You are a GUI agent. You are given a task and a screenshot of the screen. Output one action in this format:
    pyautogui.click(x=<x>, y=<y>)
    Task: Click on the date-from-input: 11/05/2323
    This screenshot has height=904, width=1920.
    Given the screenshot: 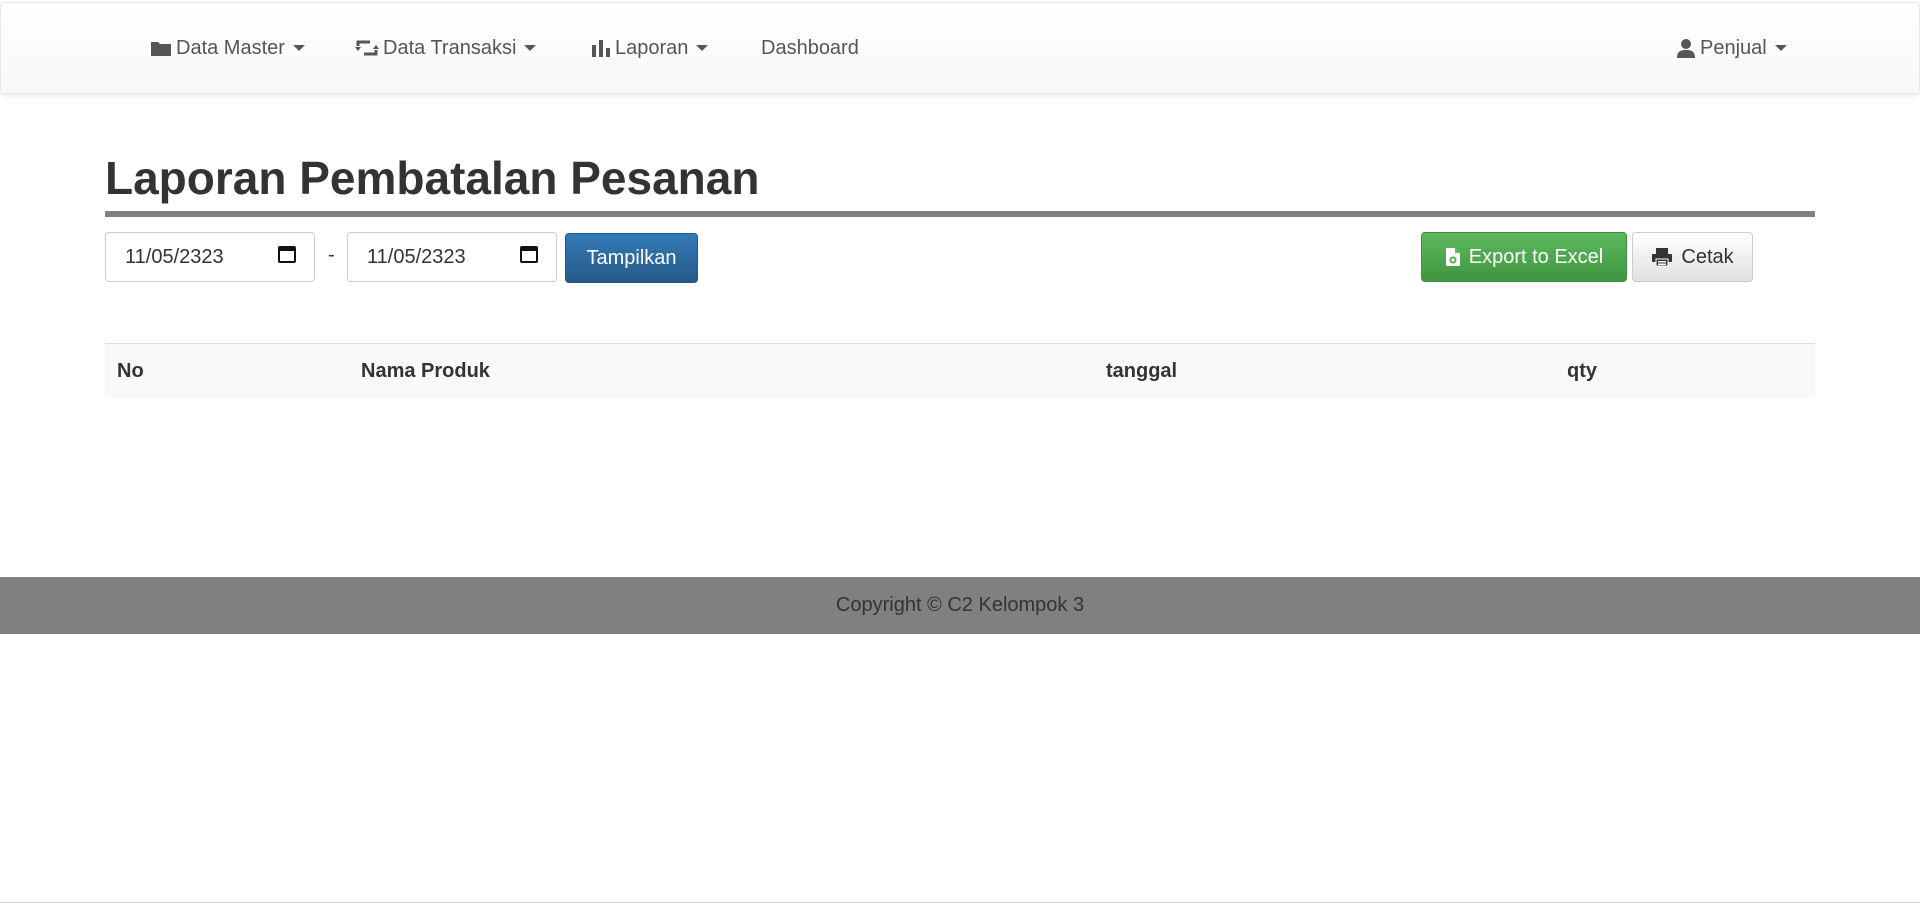 What is the action you would take?
    pyautogui.click(x=210, y=257)
    